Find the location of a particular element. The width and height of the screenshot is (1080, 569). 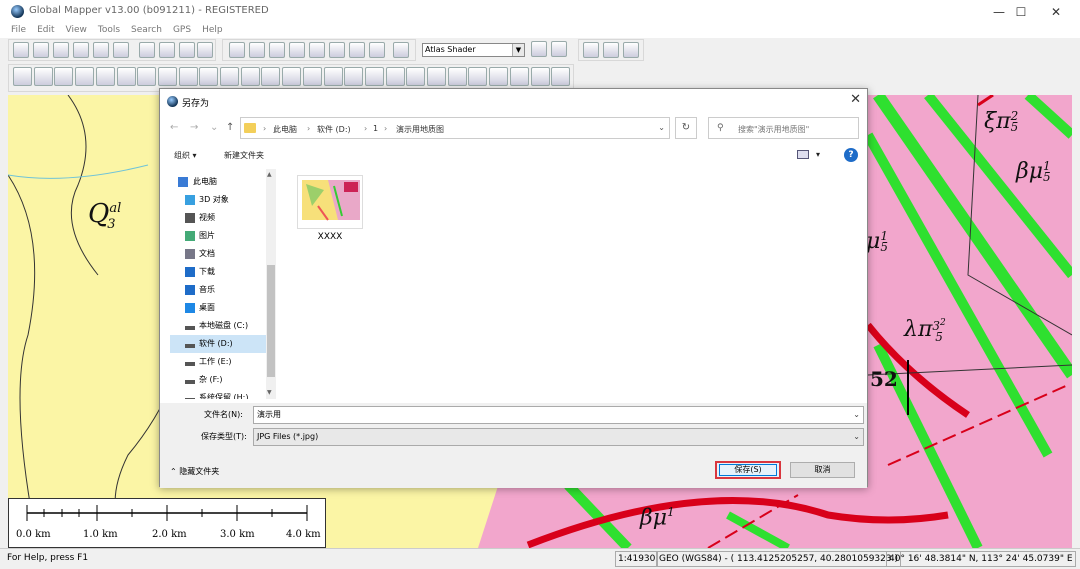

cancel-button: 取消 is located at coordinates (822, 470).